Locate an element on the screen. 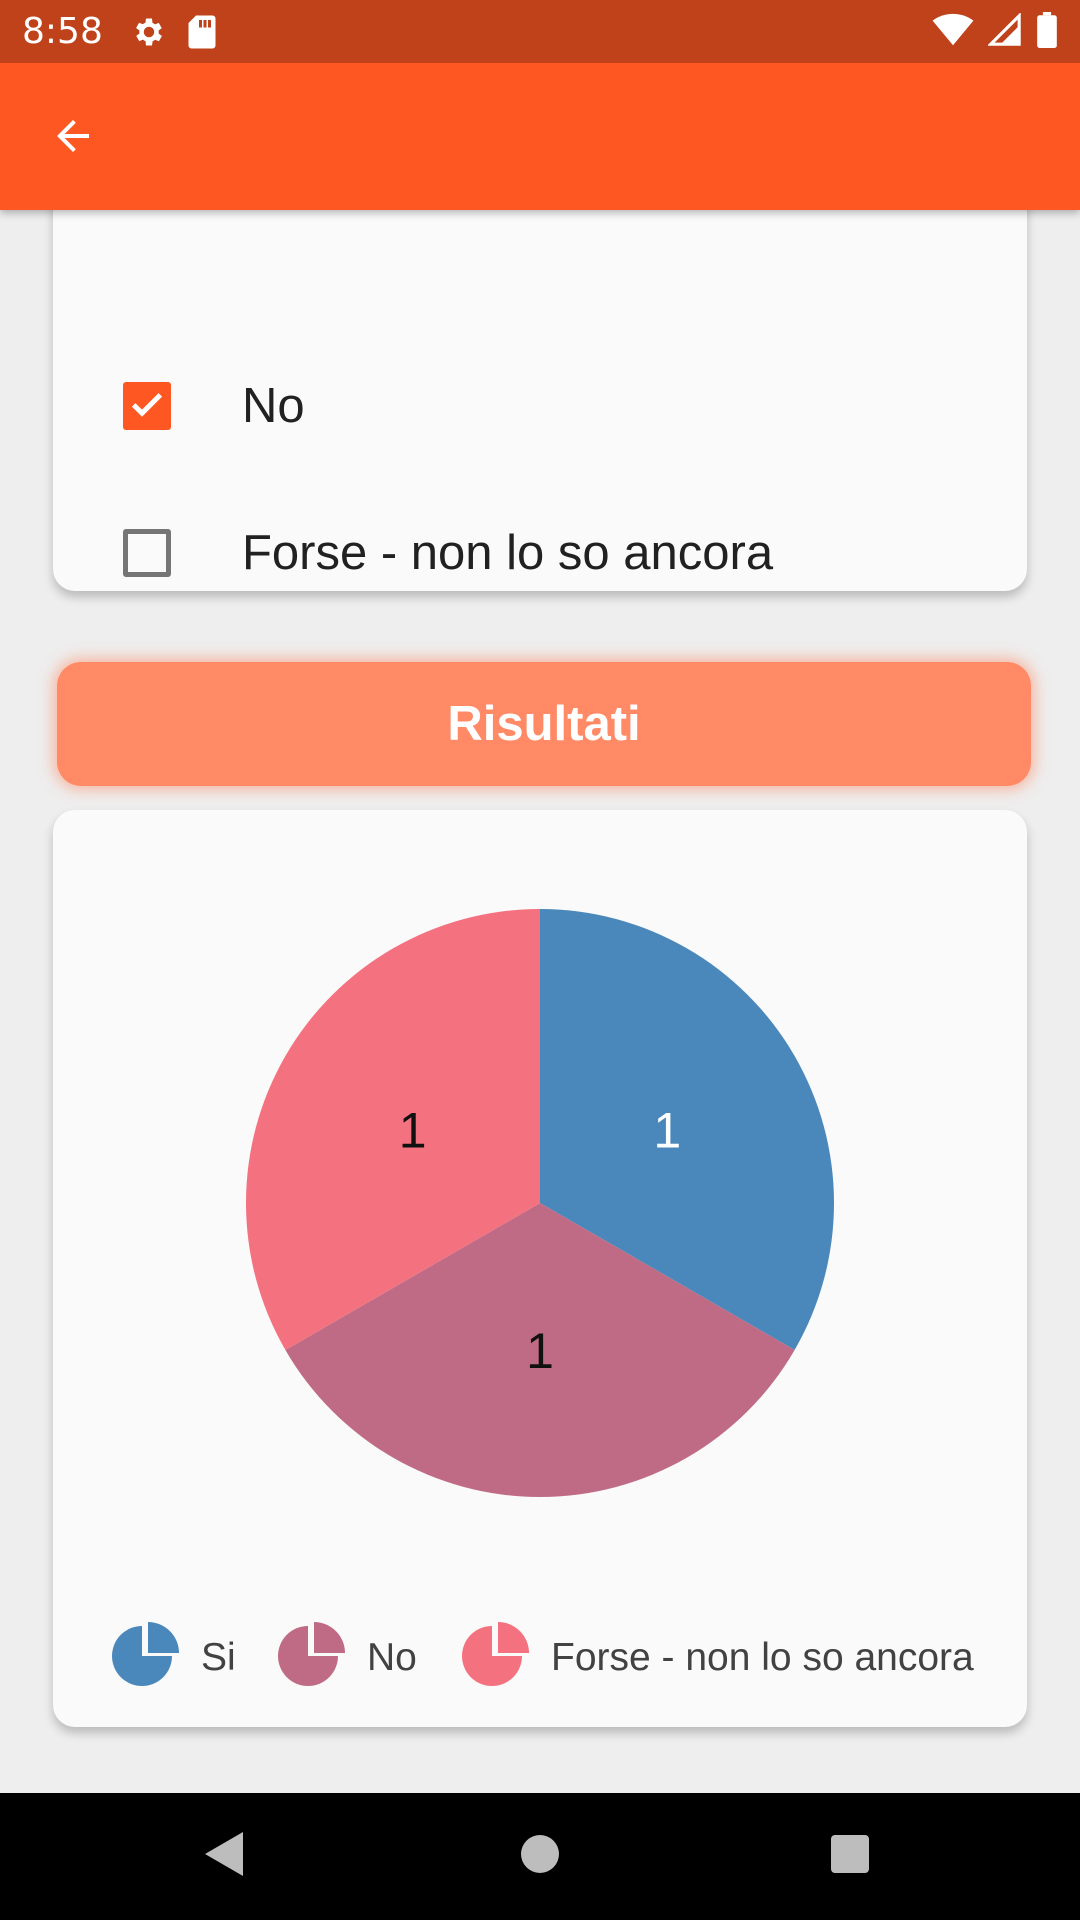 Image resolution: width=1080 pixels, height=1920 pixels. status-time: 8:58 is located at coordinates (62, 31).